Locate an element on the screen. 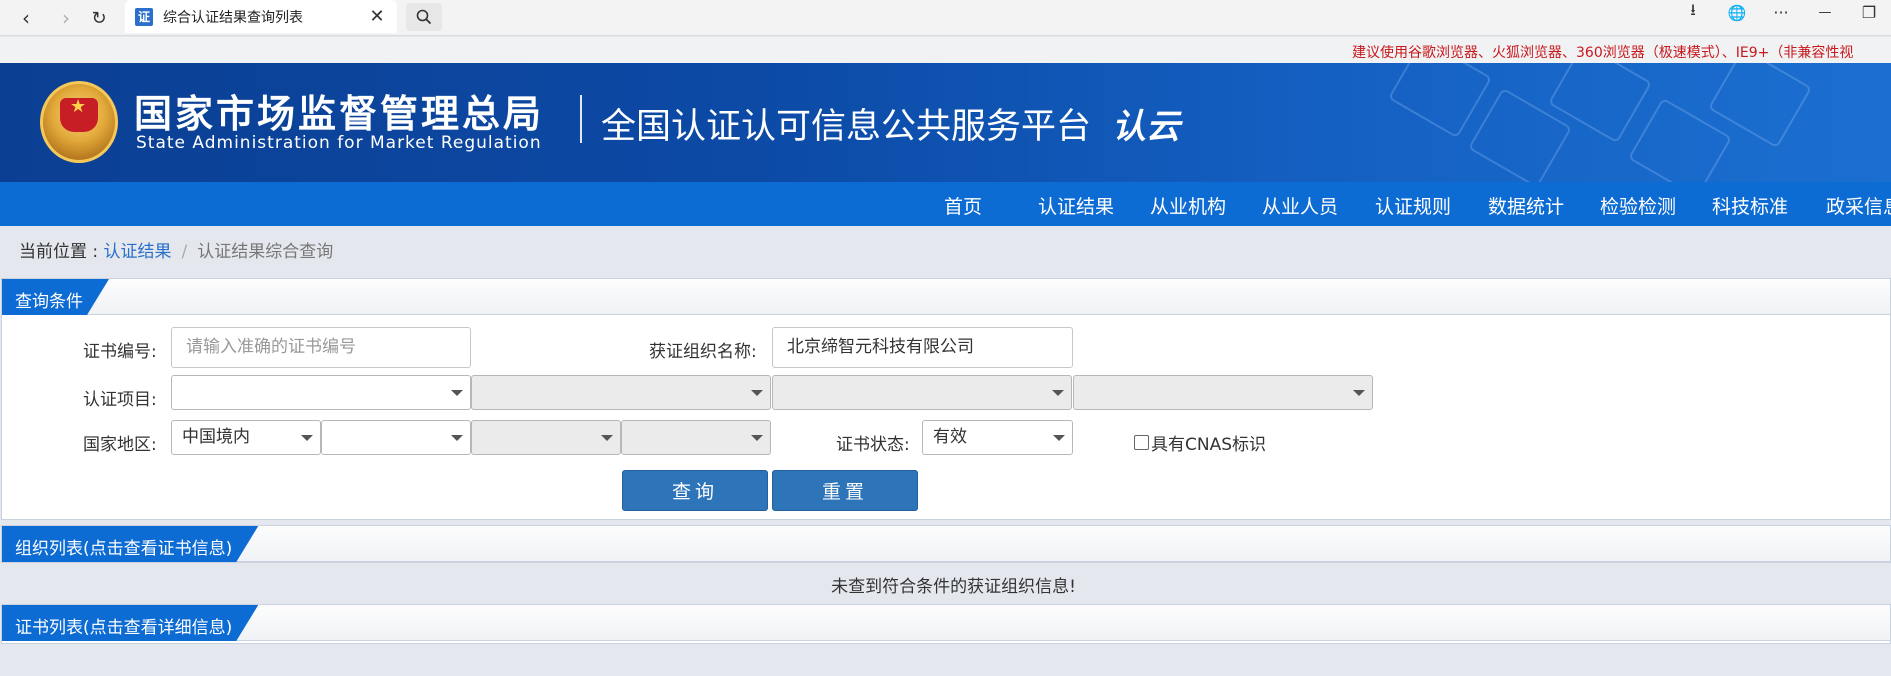 The image size is (1891, 676). org-name-input: 北京缔智元科技有限公司 is located at coordinates (922, 347).